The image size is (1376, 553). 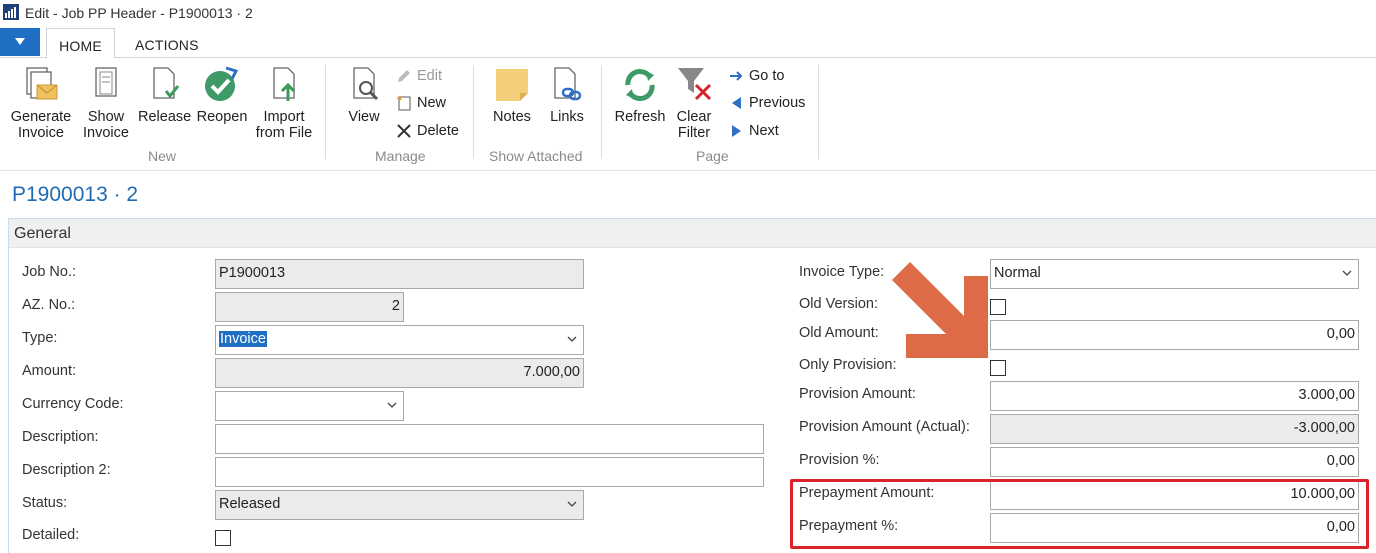 I want to click on annotation-highlight-box, so click(x=1079, y=514).